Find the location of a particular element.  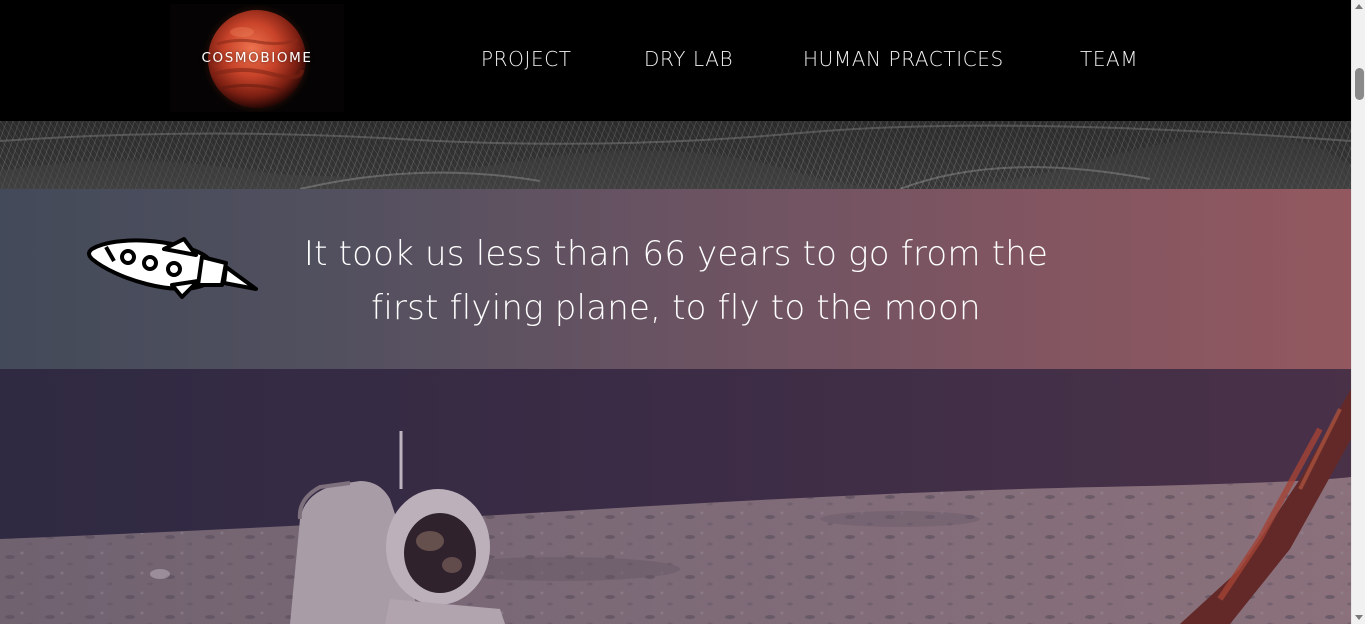

nav-link-human-practices: HUMAN PRACTICES is located at coordinates (903, 59).